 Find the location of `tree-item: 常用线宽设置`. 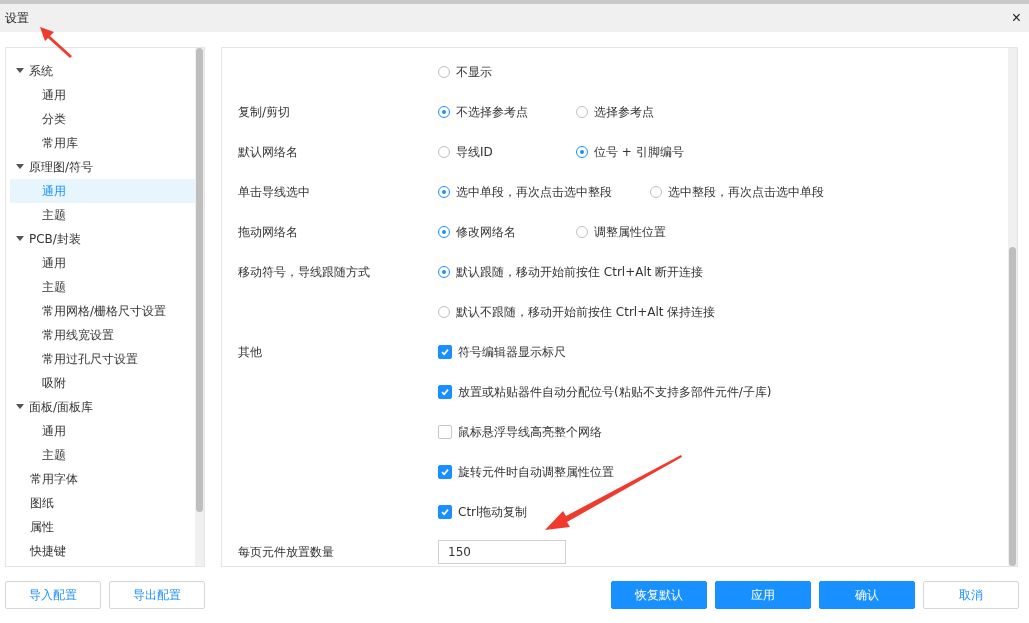

tree-item: 常用线宽设置 is located at coordinates (102, 335).